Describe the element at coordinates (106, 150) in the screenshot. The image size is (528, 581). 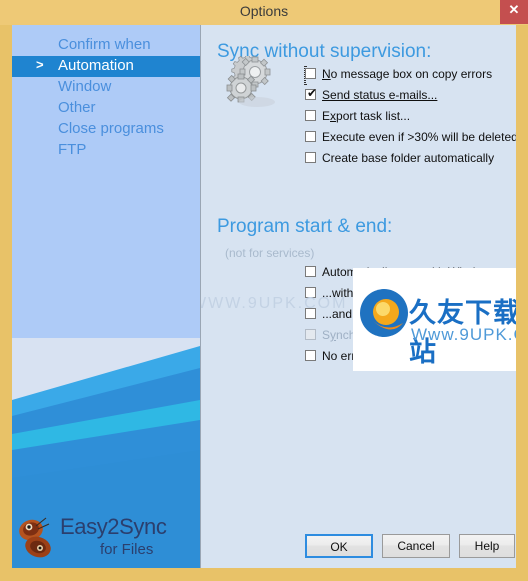
I see `sidebar-item-ftp: FTP` at that location.